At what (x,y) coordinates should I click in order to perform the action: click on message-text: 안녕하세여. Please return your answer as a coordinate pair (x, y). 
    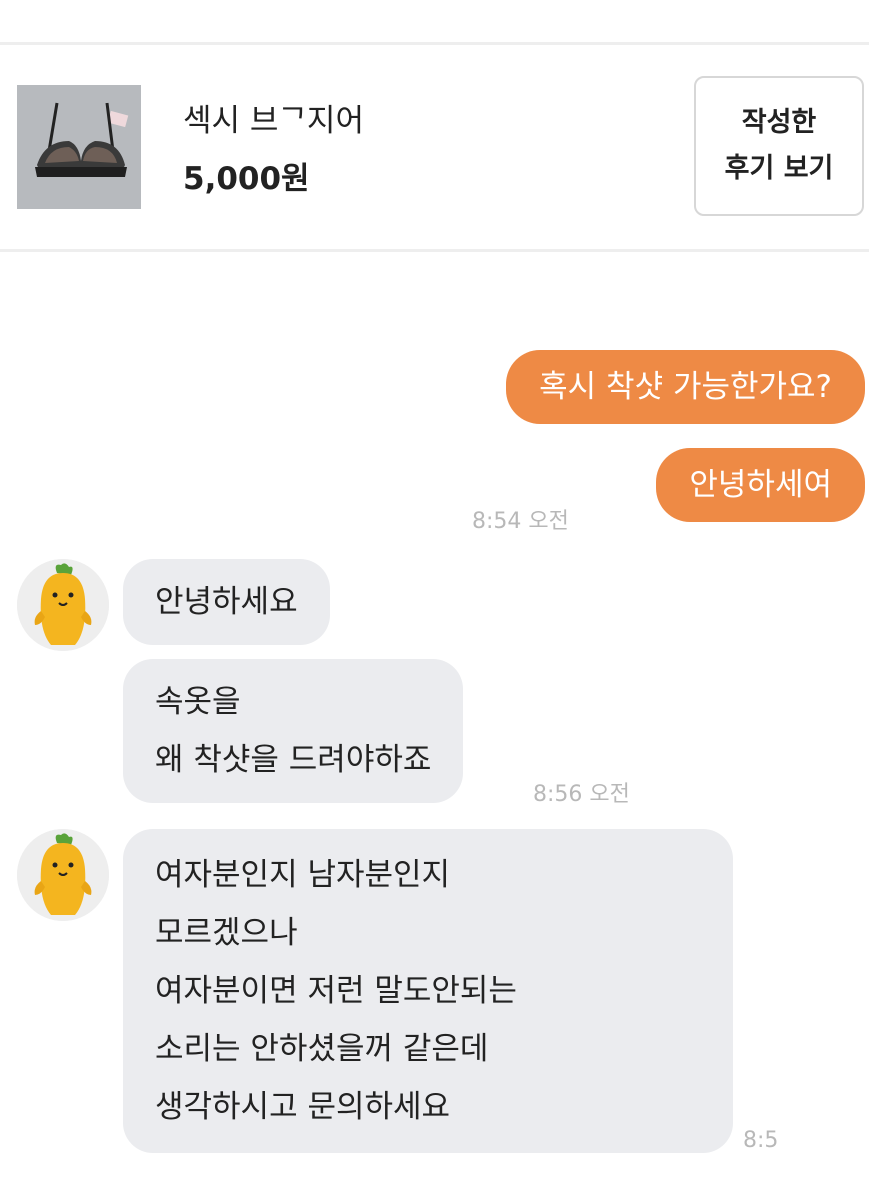
    Looking at the image, I should click on (760, 485).